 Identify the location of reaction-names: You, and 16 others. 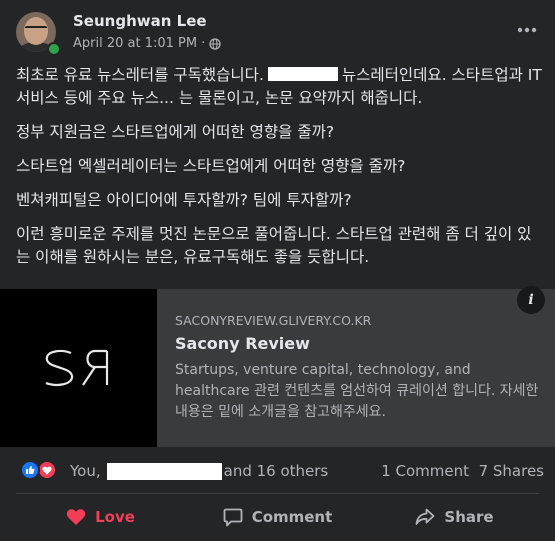
(199, 471).